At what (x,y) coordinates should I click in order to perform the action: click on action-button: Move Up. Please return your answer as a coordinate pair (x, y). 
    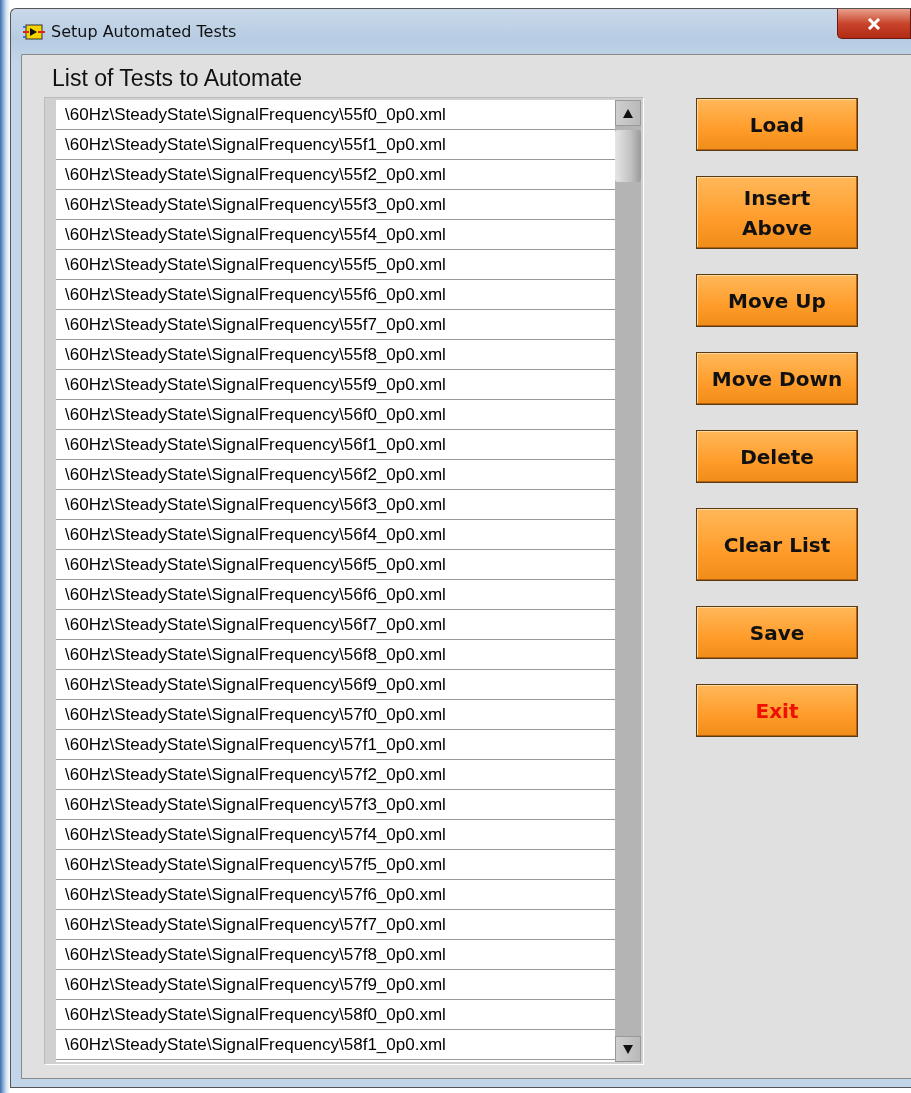
    Looking at the image, I should click on (777, 300).